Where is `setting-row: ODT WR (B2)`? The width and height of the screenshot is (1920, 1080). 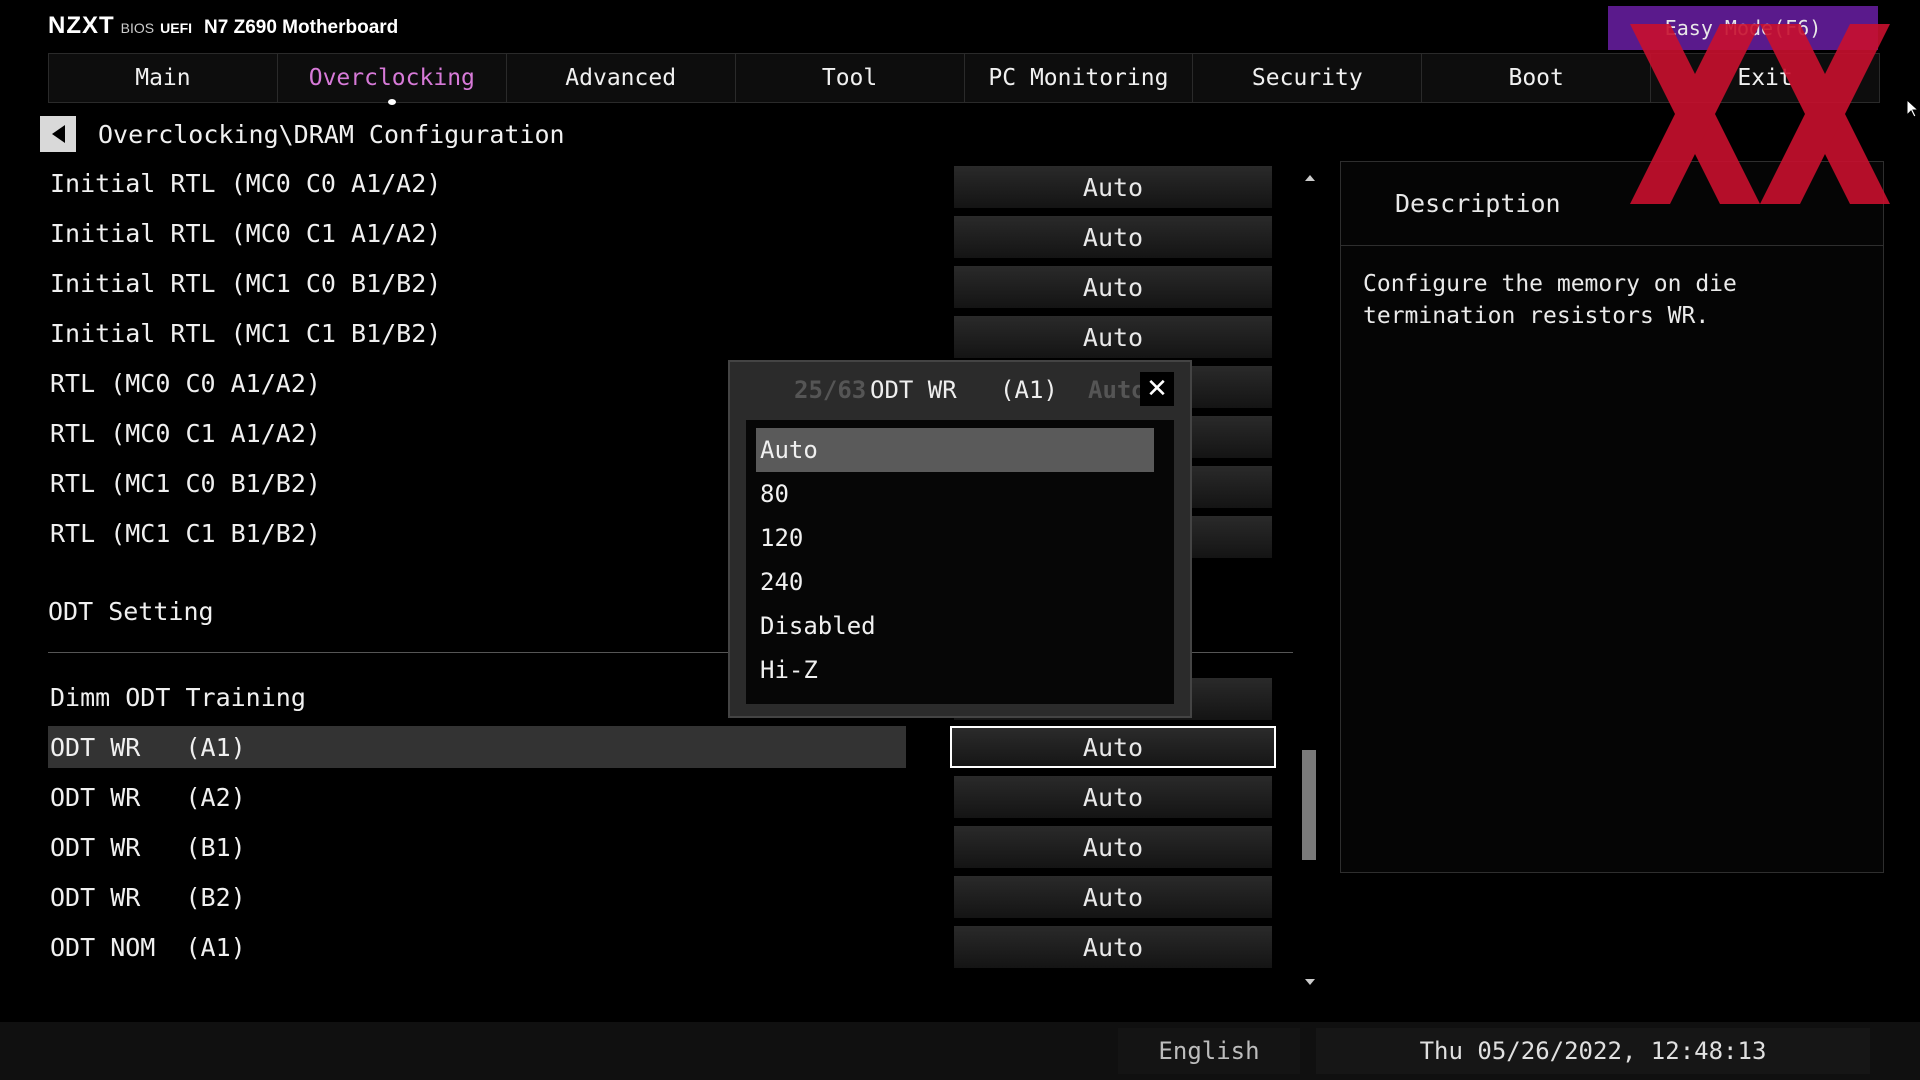
setting-row: ODT WR (B2) is located at coordinates (147, 897).